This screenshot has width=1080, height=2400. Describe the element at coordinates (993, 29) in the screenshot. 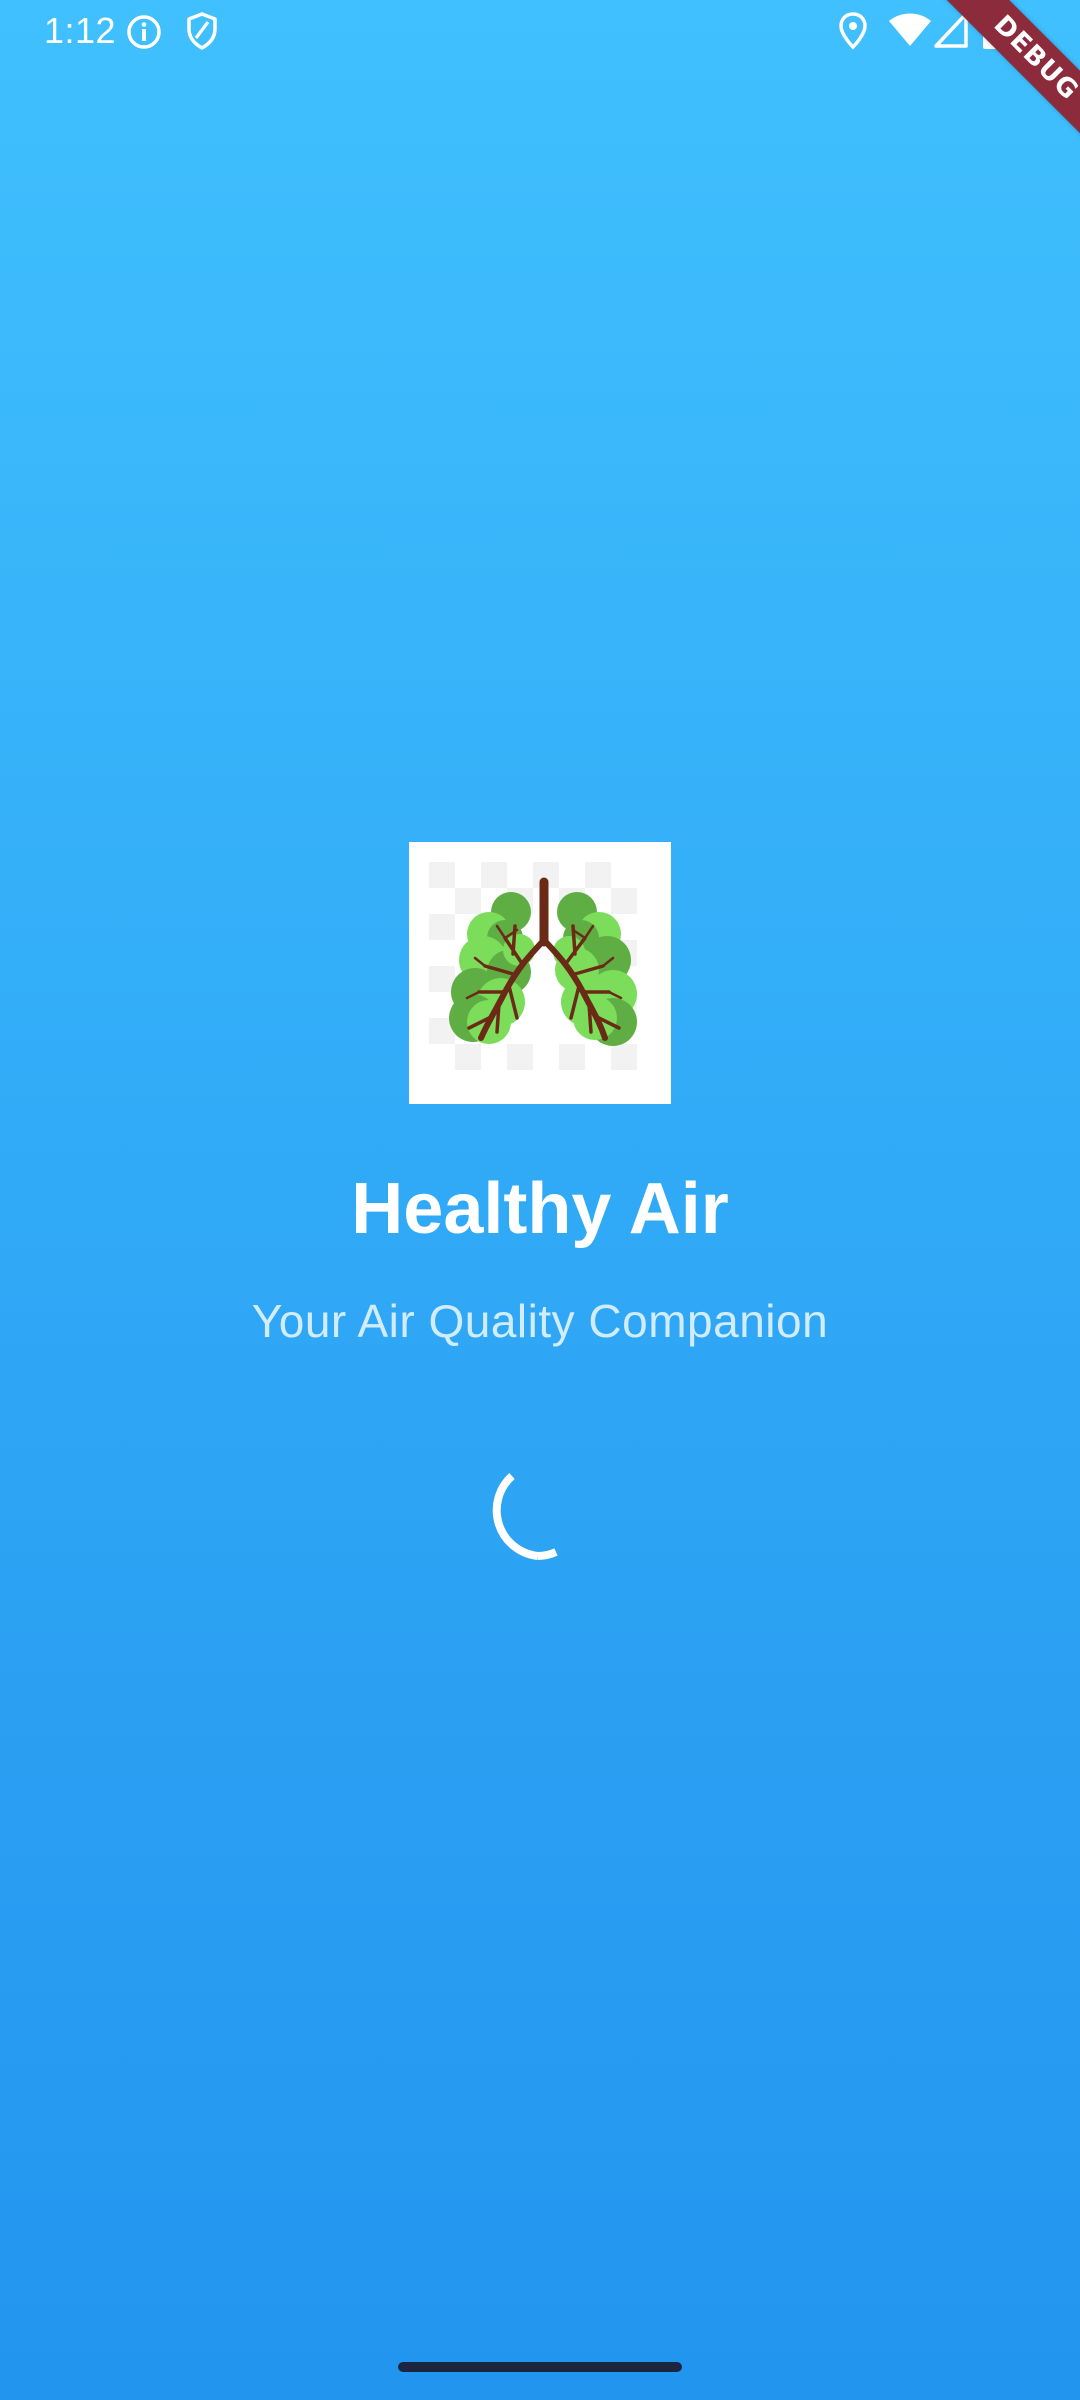

I see `battery-icon` at that location.